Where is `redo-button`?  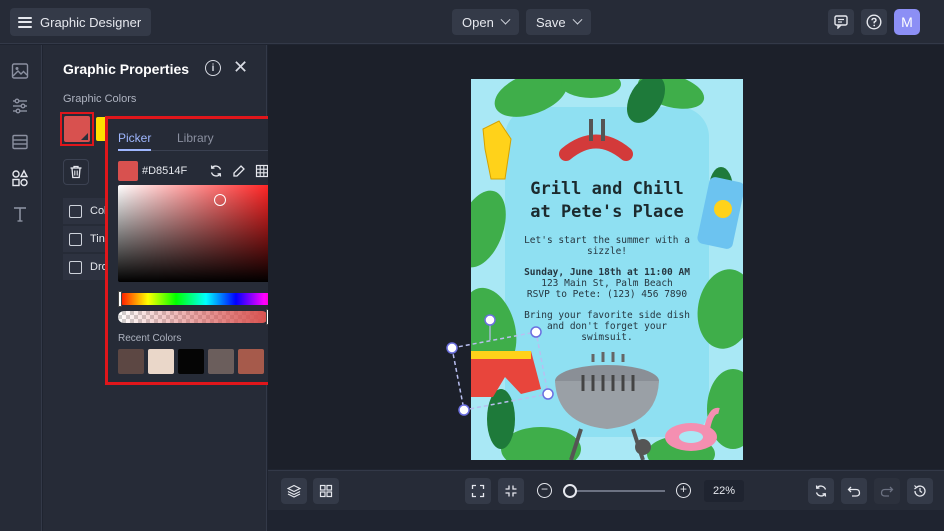
redo-button is located at coordinates (887, 491).